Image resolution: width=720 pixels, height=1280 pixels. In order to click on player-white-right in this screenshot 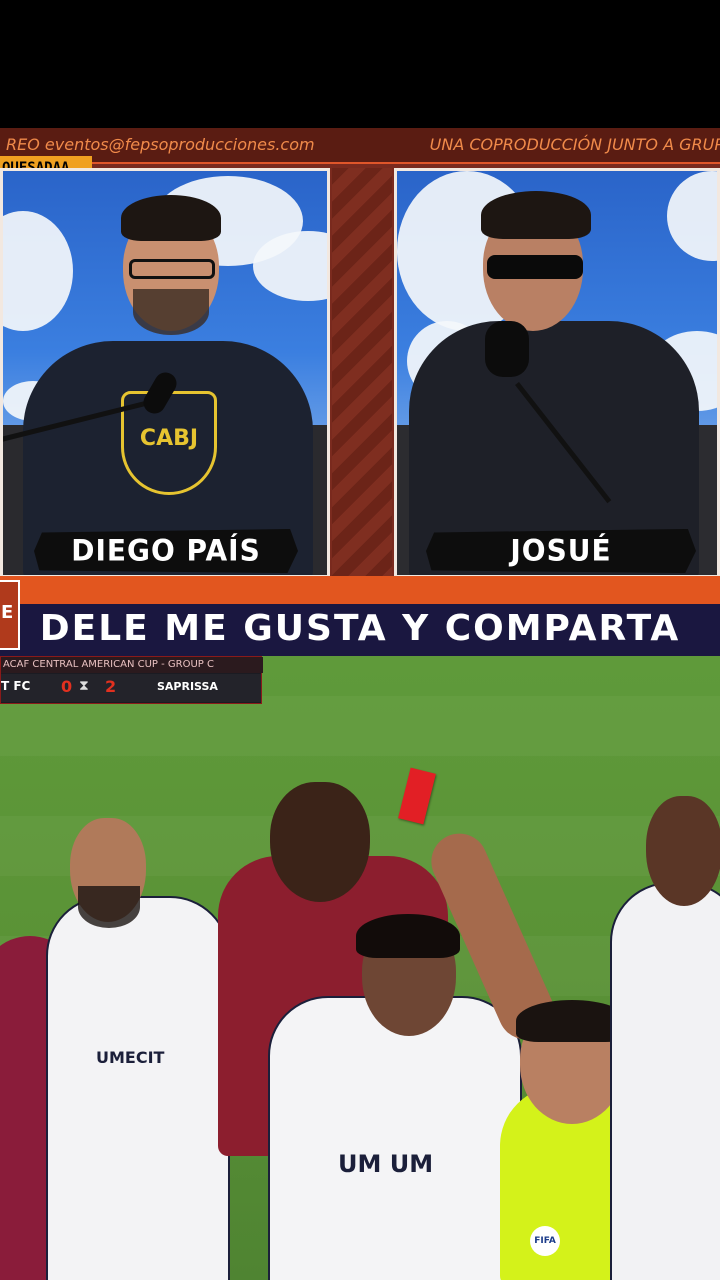, I will do `click(665, 1081)`.